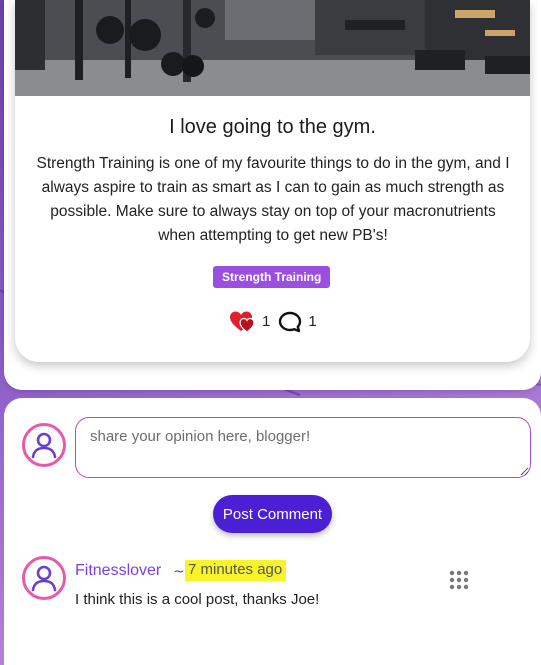 This screenshot has height=665, width=541. I want to click on post-image, so click(272, 48).